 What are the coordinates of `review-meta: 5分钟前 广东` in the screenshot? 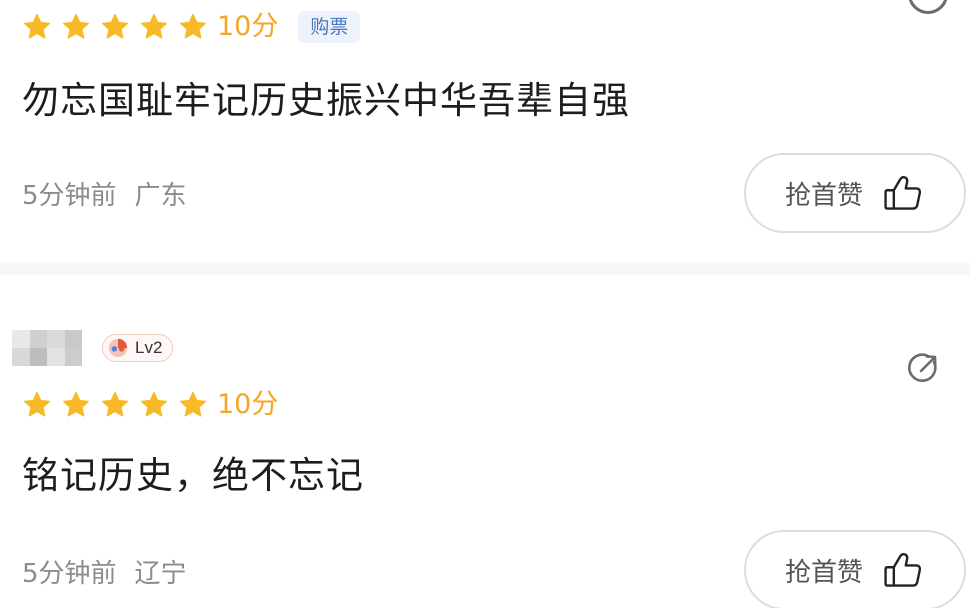 It's located at (104, 193).